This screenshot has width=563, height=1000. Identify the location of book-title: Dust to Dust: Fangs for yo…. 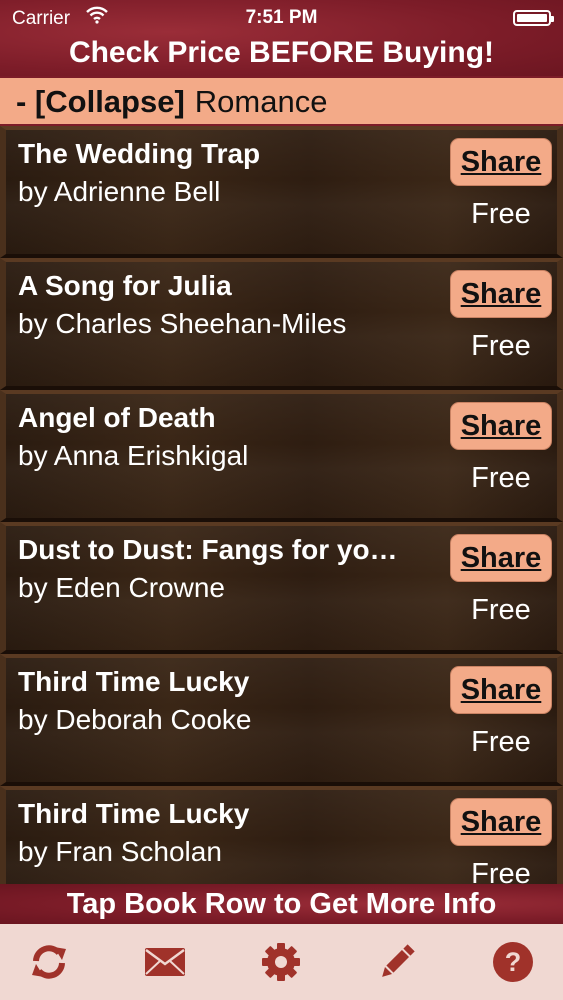
(208, 549).